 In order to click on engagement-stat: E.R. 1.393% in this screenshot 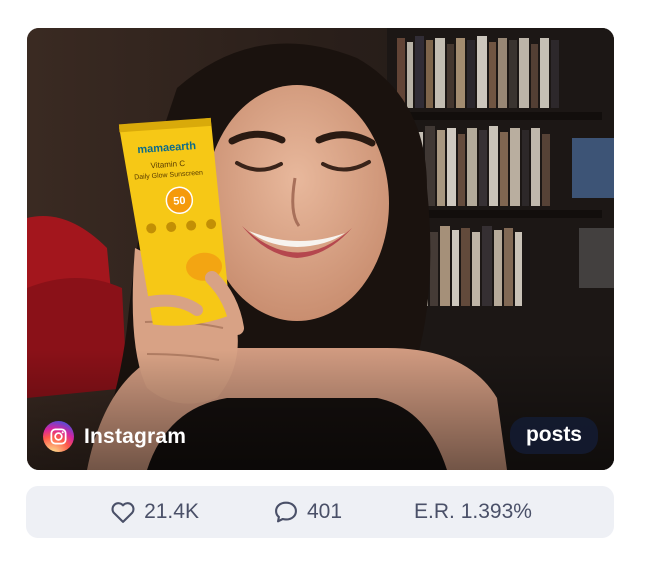, I will do `click(473, 512)`.